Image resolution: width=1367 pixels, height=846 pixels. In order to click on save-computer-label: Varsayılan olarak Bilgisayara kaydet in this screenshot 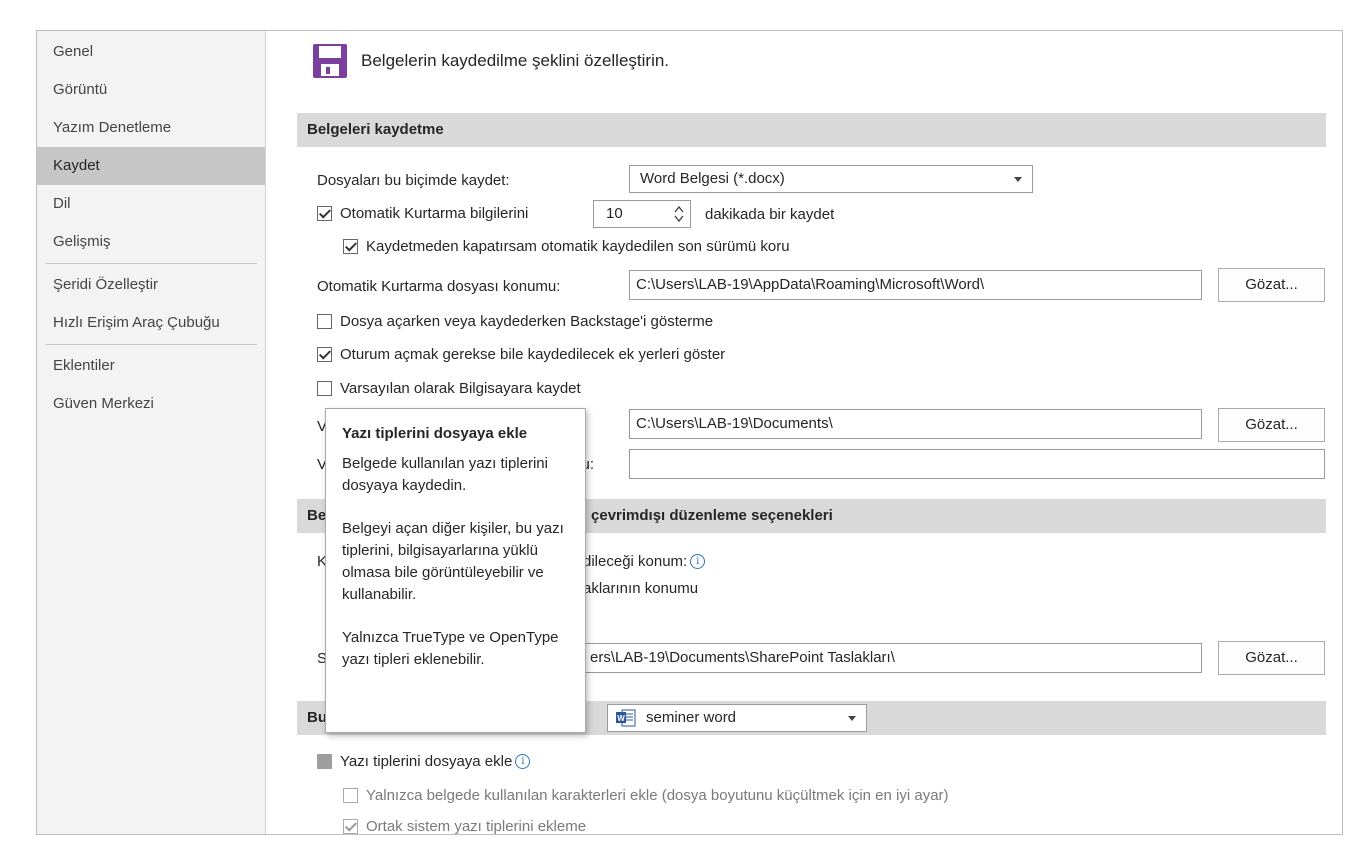, I will do `click(460, 388)`.